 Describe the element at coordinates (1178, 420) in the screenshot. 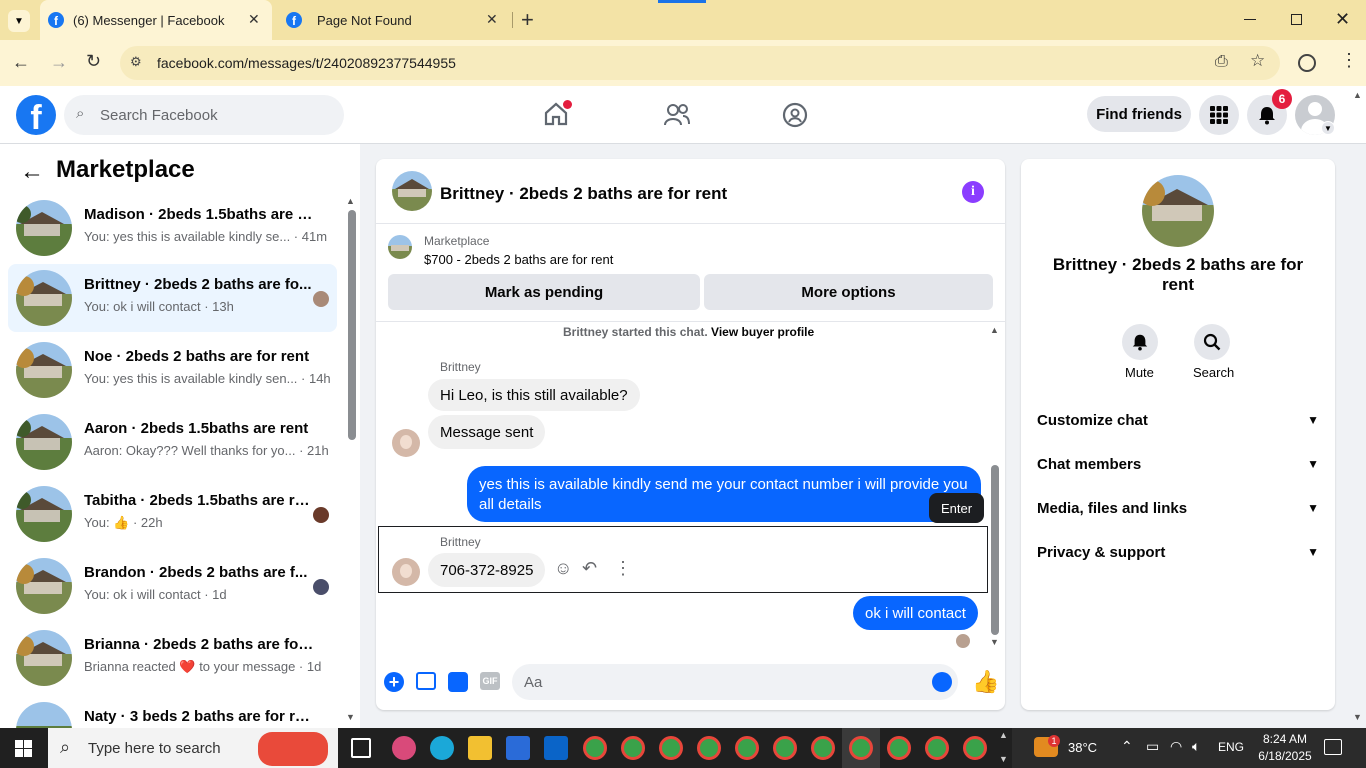

I see `customize-chat-section: Customize chat ▼` at that location.